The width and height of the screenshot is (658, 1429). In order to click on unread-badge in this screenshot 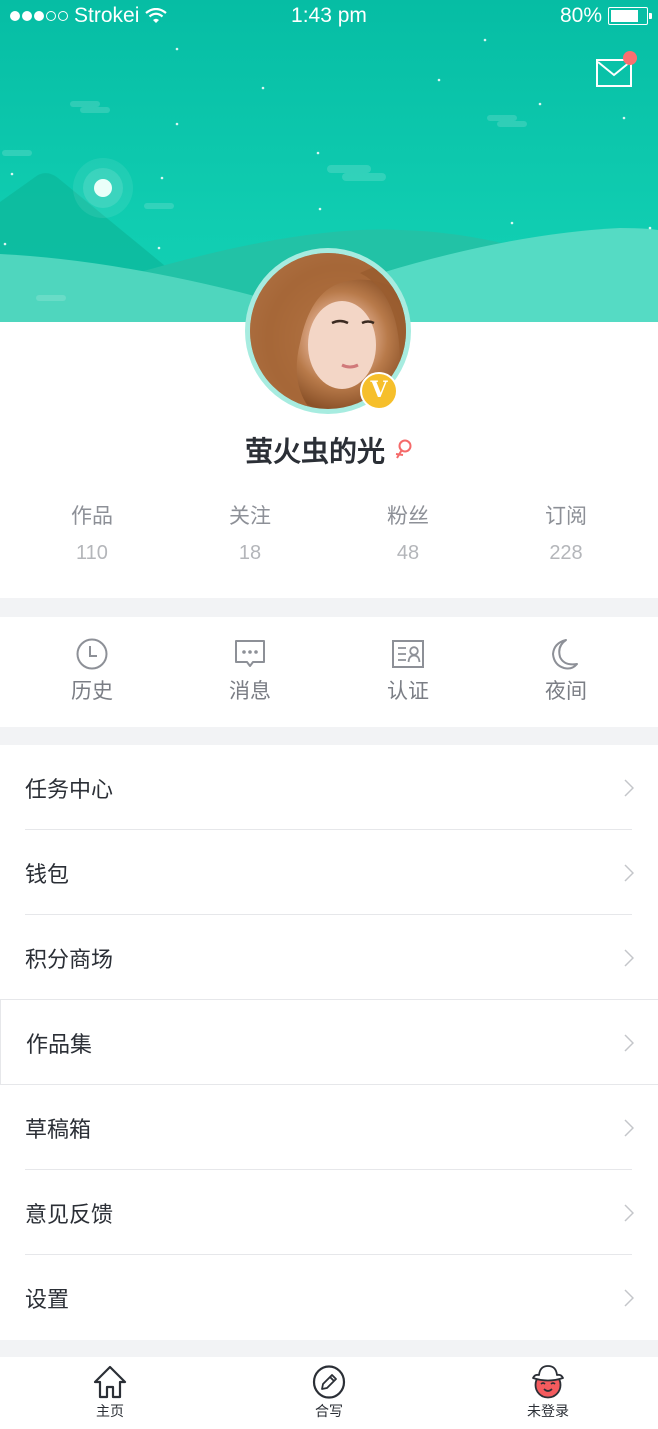, I will do `click(630, 58)`.